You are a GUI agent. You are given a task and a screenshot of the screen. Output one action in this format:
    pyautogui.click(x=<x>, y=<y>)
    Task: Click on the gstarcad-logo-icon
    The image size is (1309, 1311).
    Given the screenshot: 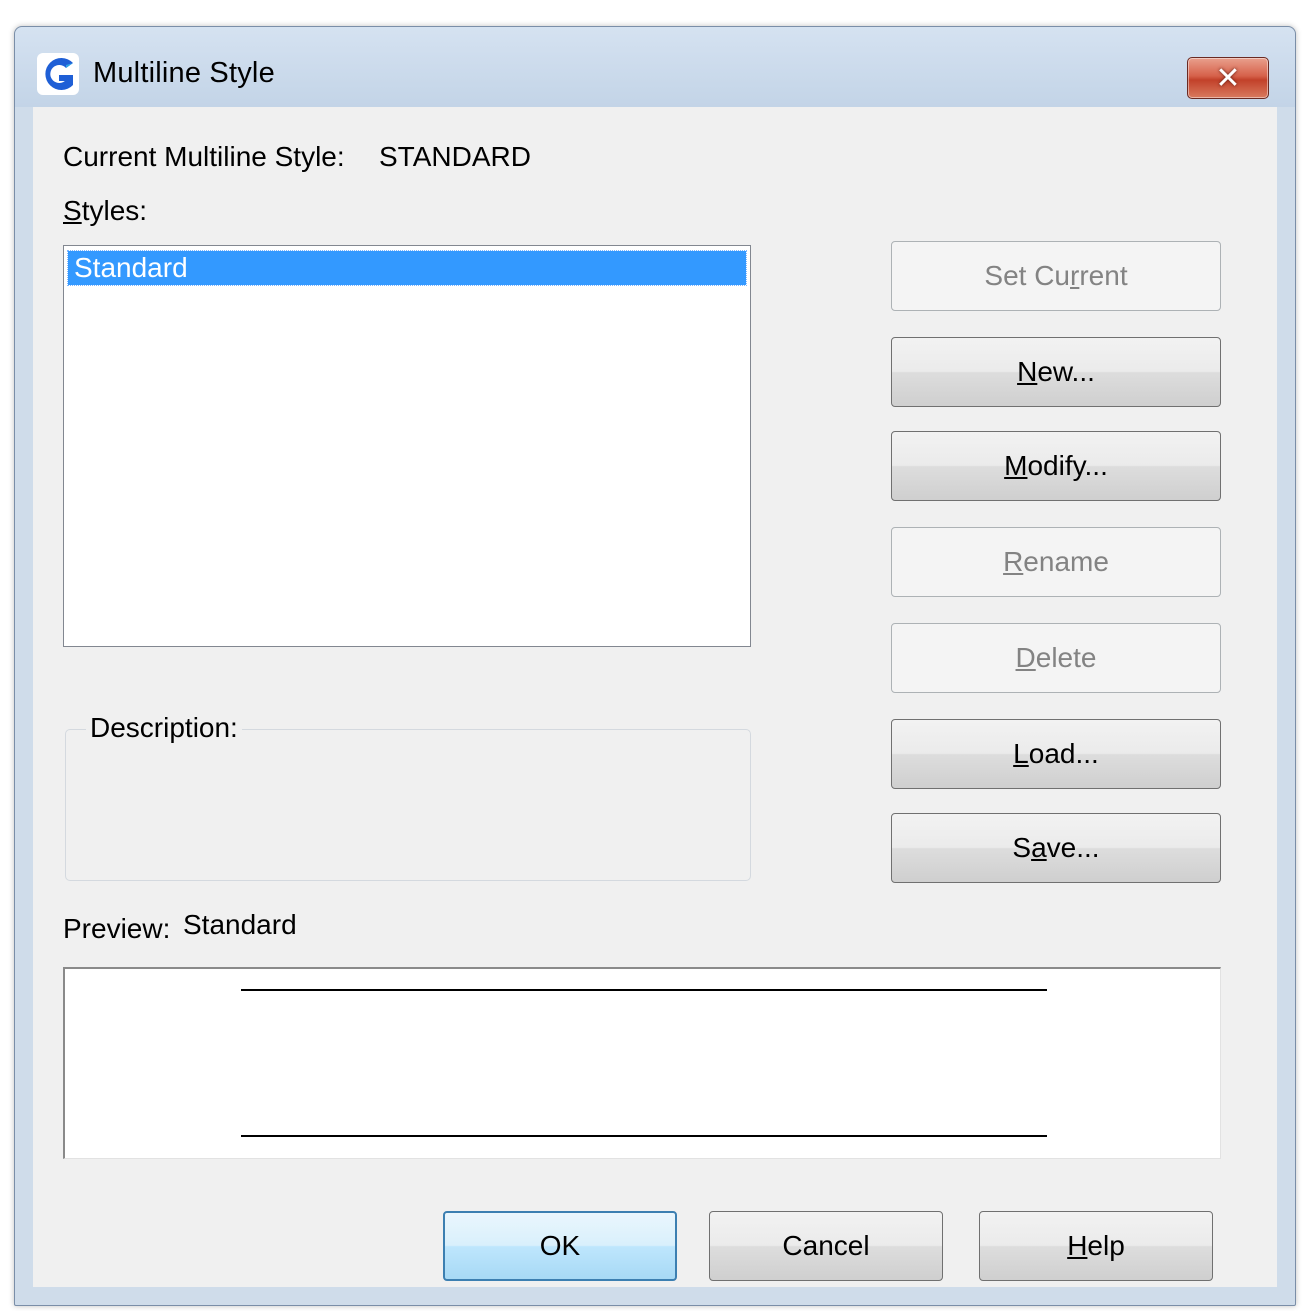 What is the action you would take?
    pyautogui.click(x=58, y=74)
    